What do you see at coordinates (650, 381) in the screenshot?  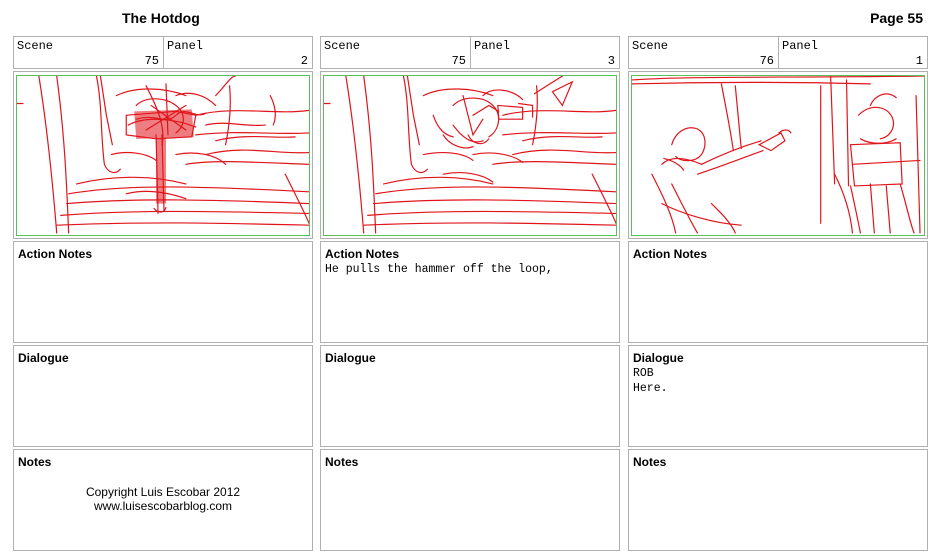 I see `dialogue-text: ROB Here.` at bounding box center [650, 381].